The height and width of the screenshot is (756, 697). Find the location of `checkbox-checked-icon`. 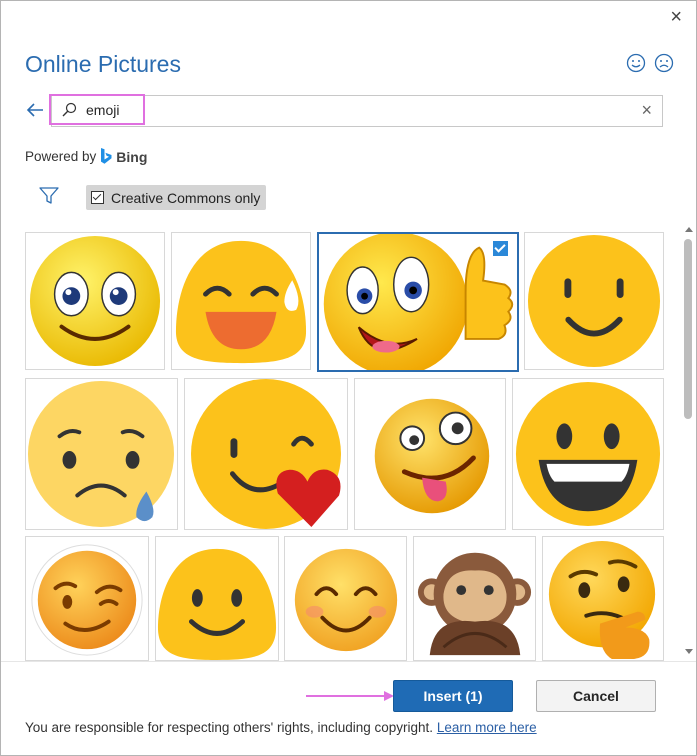

checkbox-checked-icon is located at coordinates (97, 197).